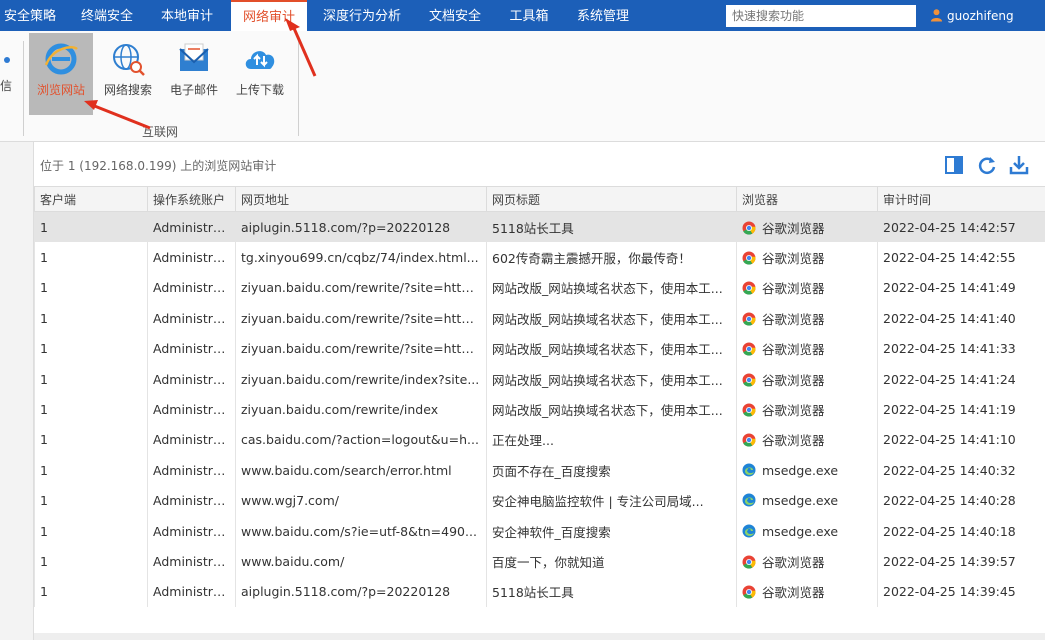 The height and width of the screenshot is (640, 1045). I want to click on column-settings-icon, so click(954, 165).